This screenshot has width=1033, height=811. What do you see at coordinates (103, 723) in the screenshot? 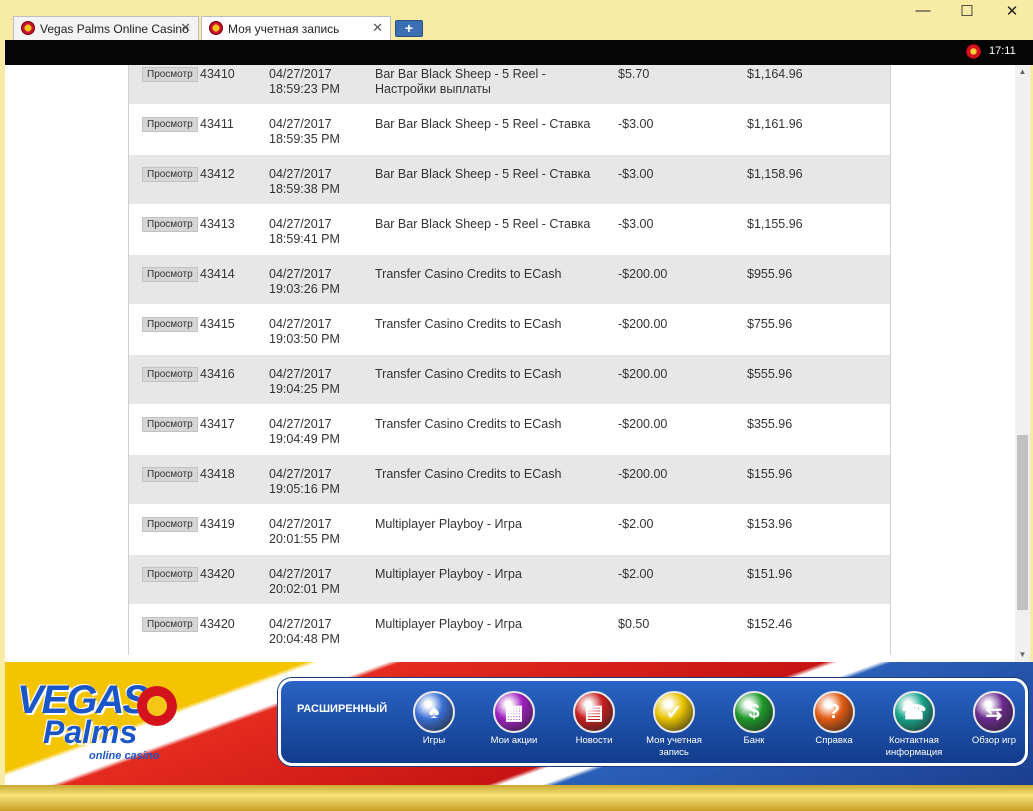
I see `vegas-palms-logo: VEGAS Palms online casino` at bounding box center [103, 723].